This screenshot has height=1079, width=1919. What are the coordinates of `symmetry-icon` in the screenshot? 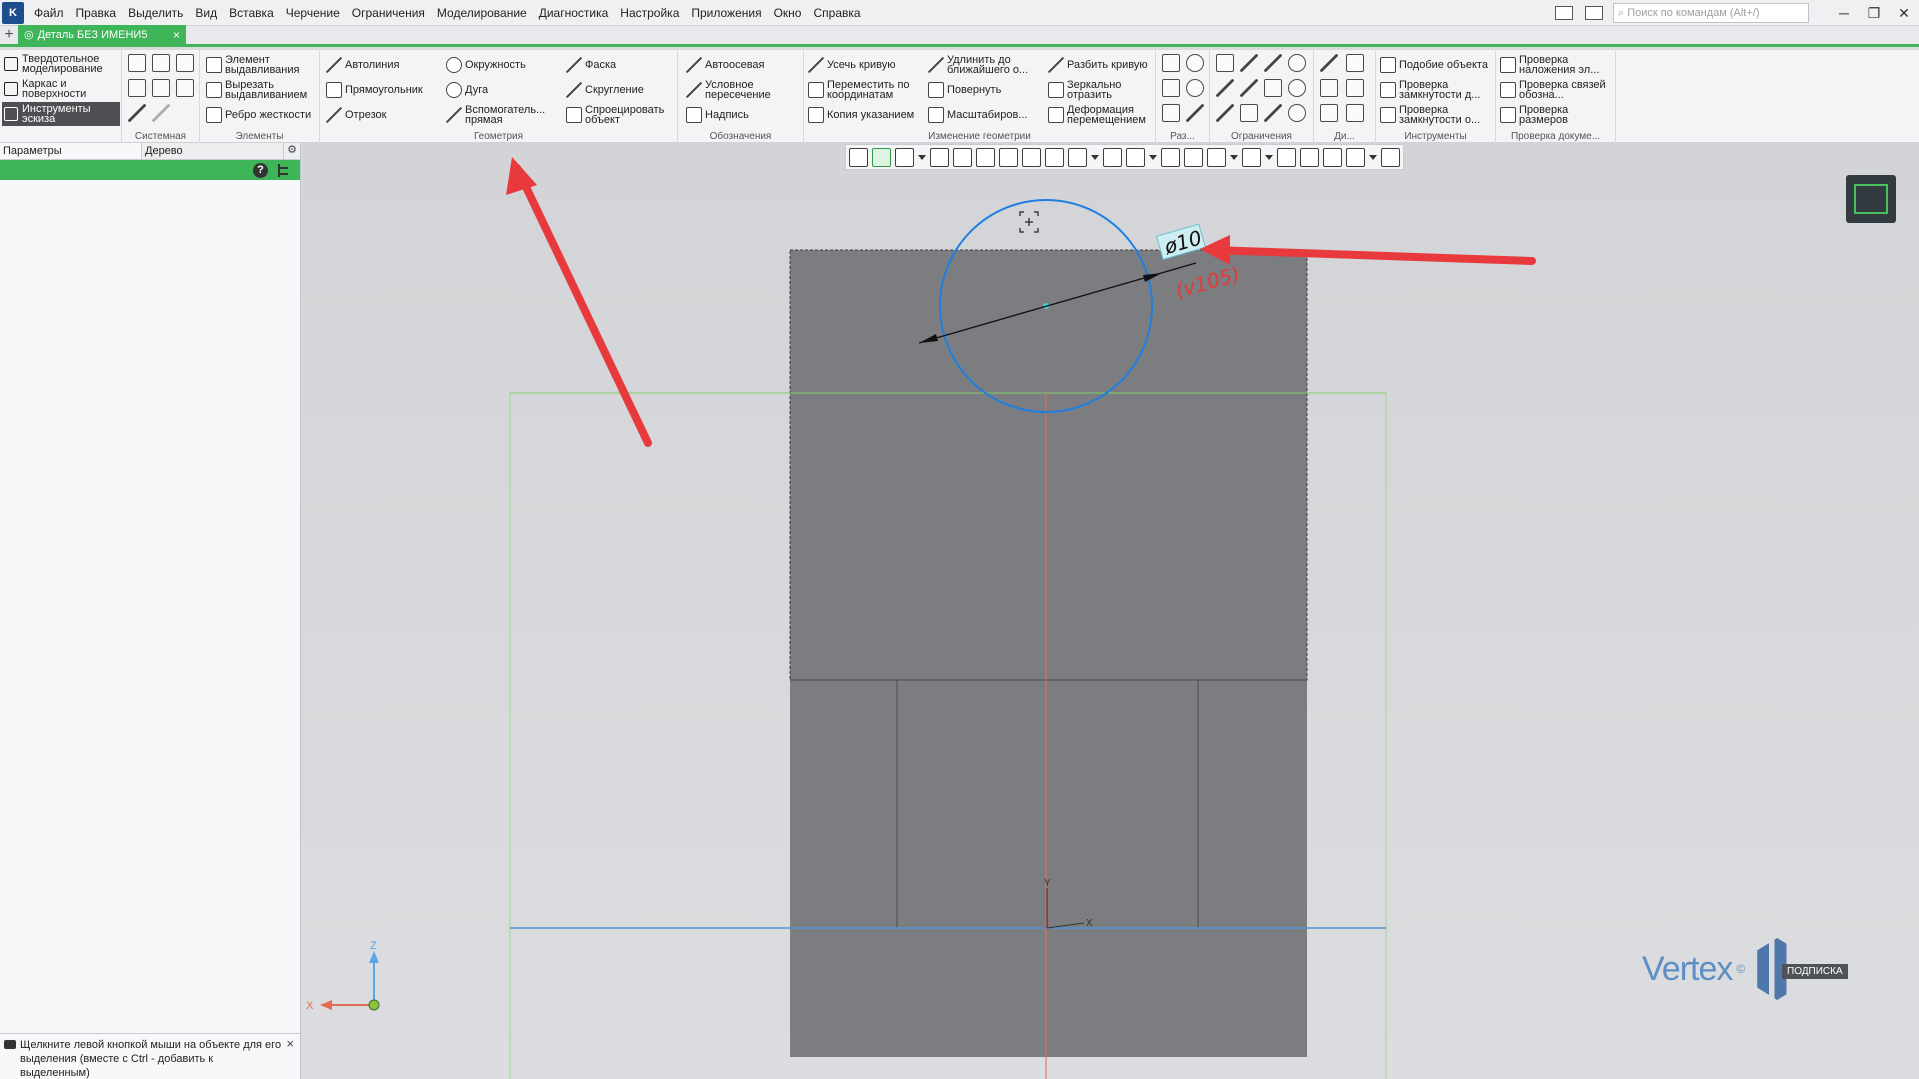 It's located at (1273, 88).